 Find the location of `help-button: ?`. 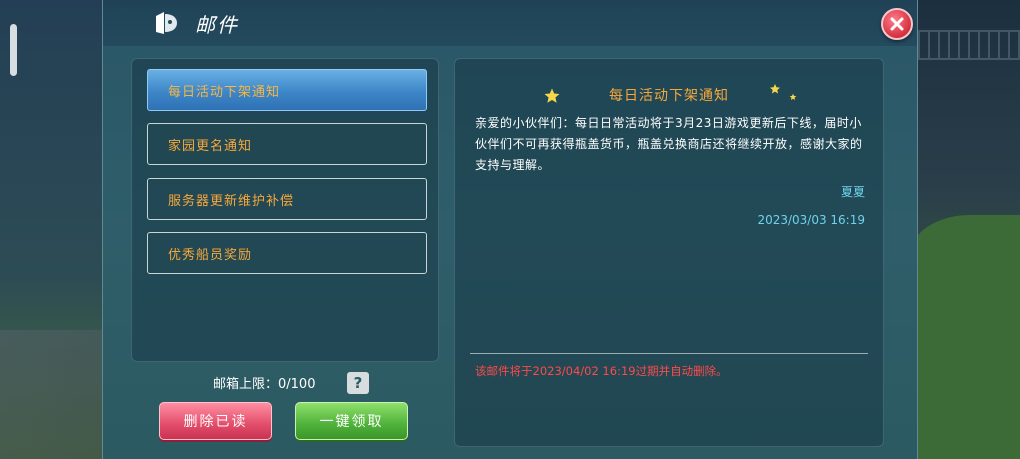

help-button: ? is located at coordinates (358, 383).